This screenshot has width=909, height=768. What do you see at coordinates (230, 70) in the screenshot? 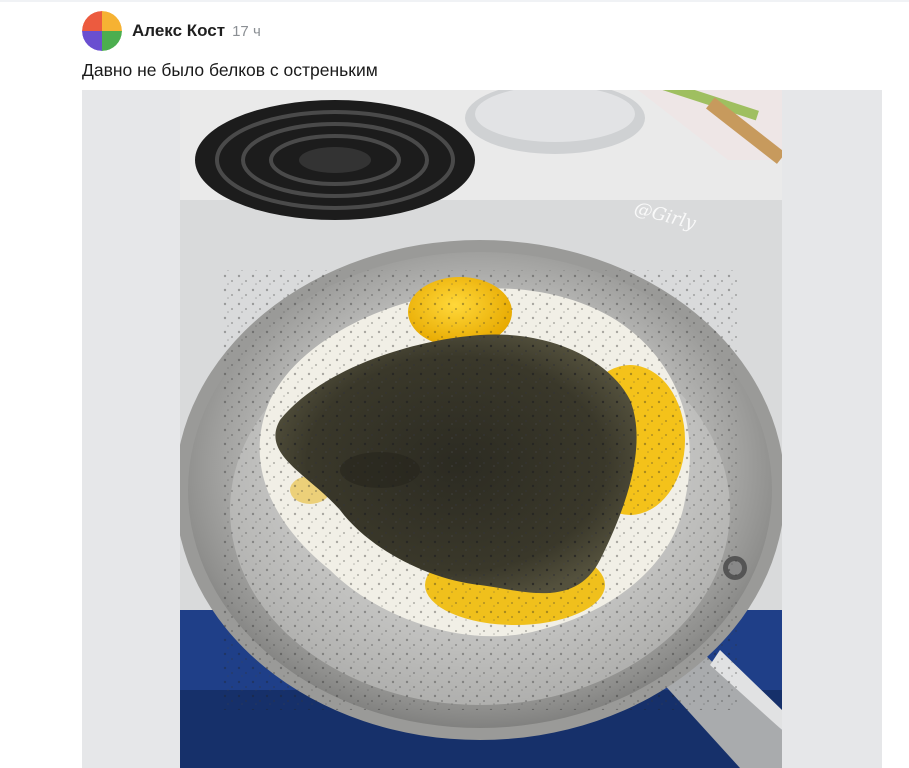
I see `post-text: Давно не было белков с остреньким` at bounding box center [230, 70].